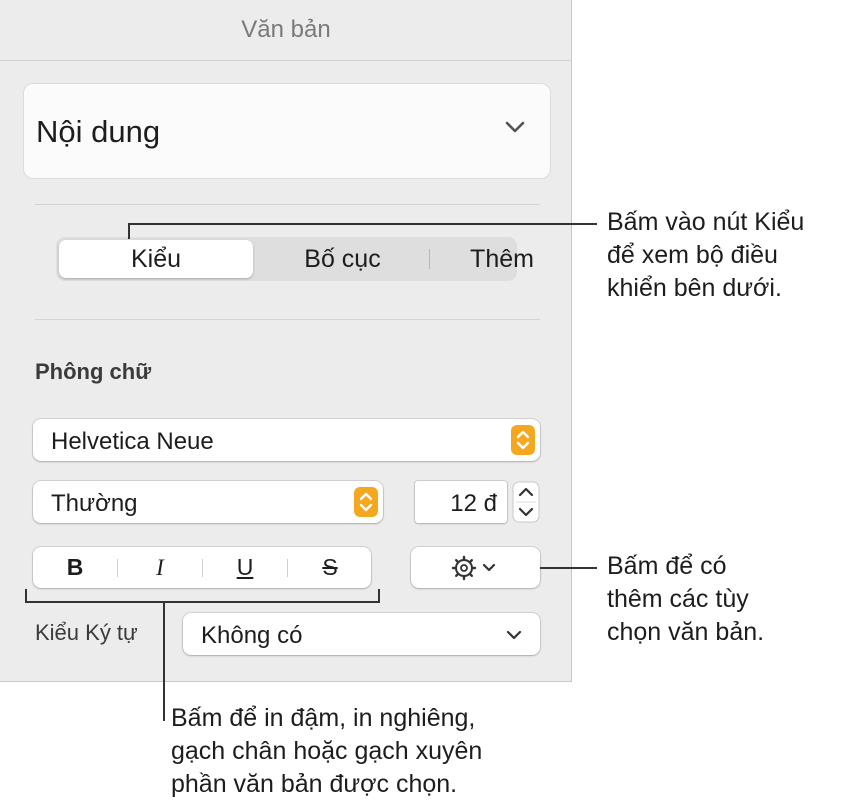 The width and height of the screenshot is (846, 811). I want to click on character-style-value: Không có, so click(252, 635).